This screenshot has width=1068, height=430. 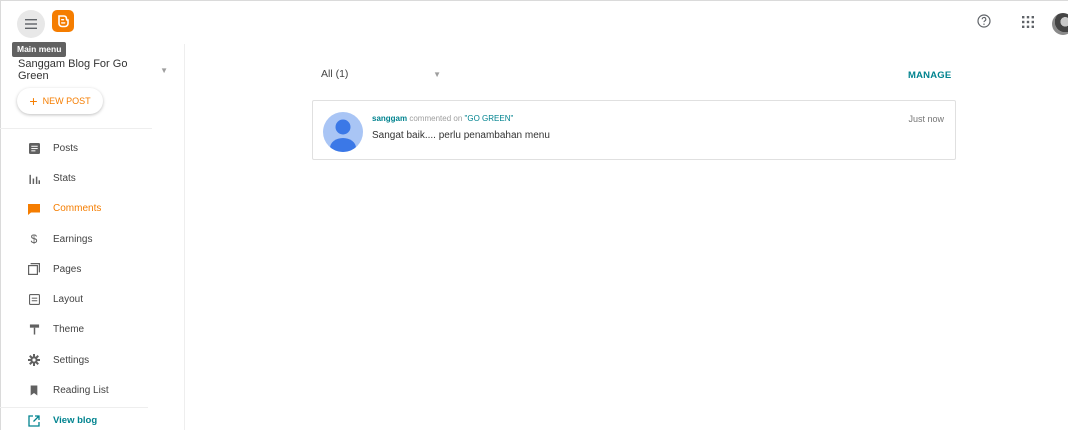 What do you see at coordinates (34, 300) in the screenshot?
I see `layout-icon` at bounding box center [34, 300].